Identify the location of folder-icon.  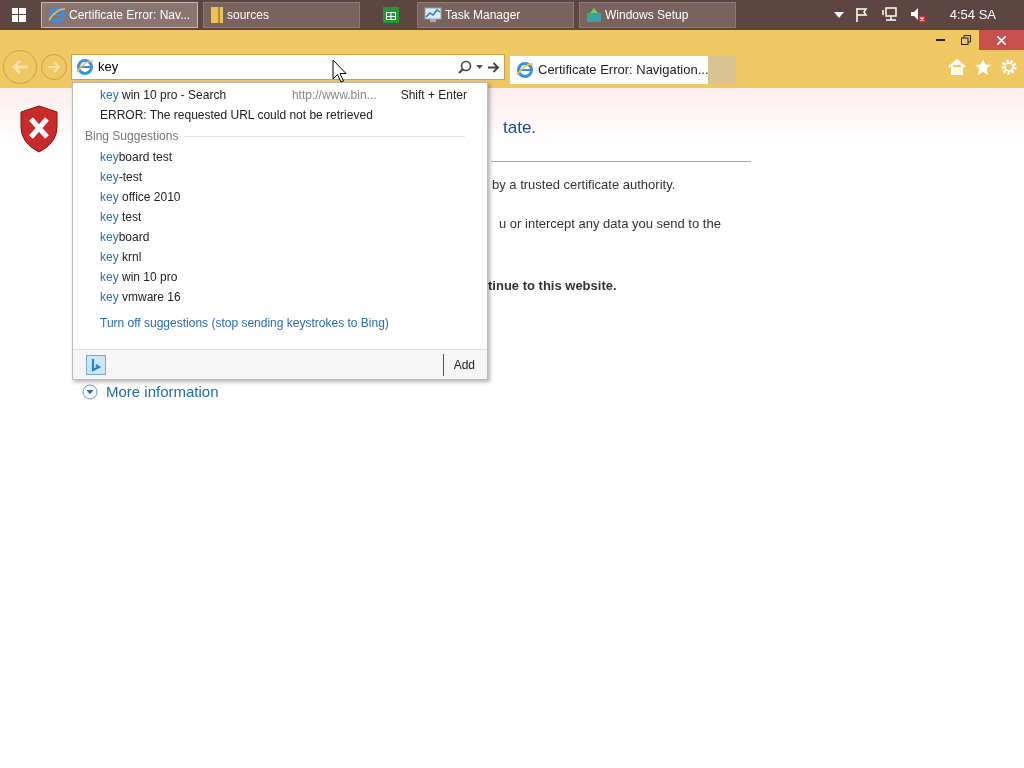
(217, 15).